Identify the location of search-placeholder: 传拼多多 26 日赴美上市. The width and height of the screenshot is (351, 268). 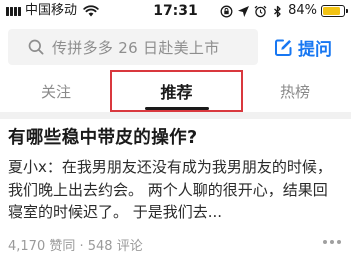
(136, 47).